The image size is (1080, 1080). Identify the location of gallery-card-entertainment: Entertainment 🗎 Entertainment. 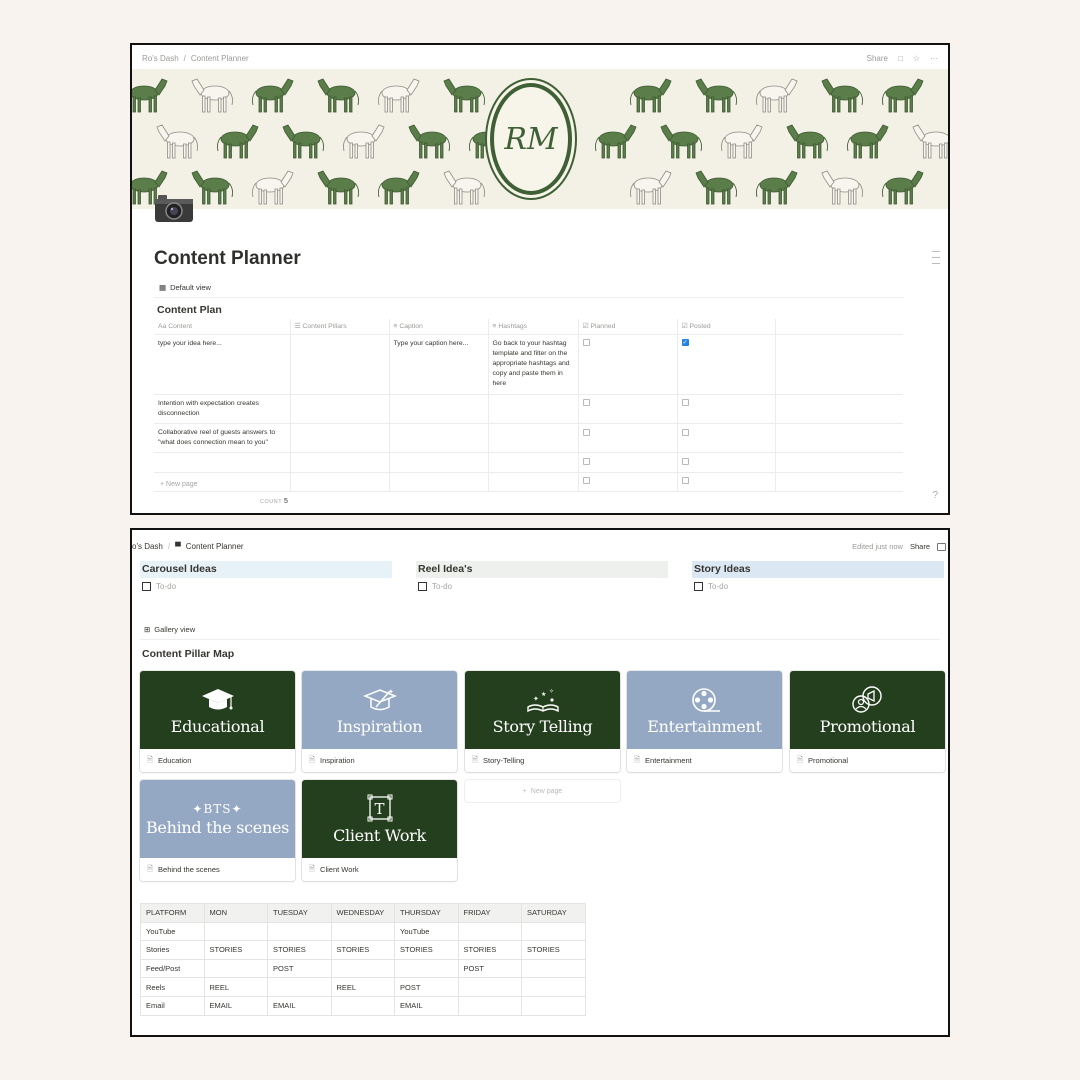
(704, 721).